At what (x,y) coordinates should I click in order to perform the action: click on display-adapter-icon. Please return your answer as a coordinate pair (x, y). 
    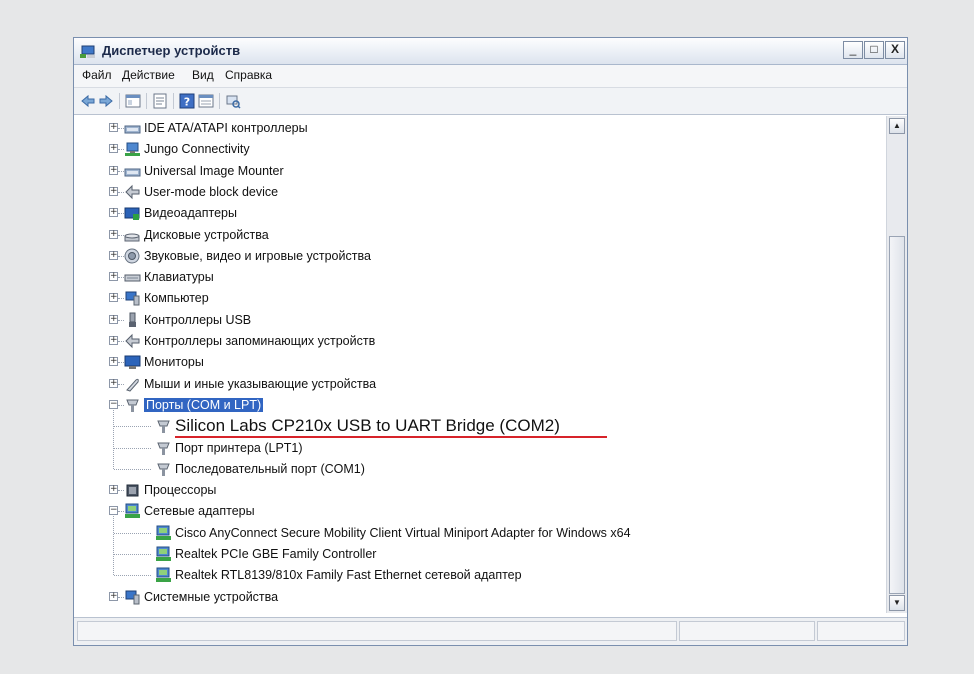
    Looking at the image, I should click on (132, 214).